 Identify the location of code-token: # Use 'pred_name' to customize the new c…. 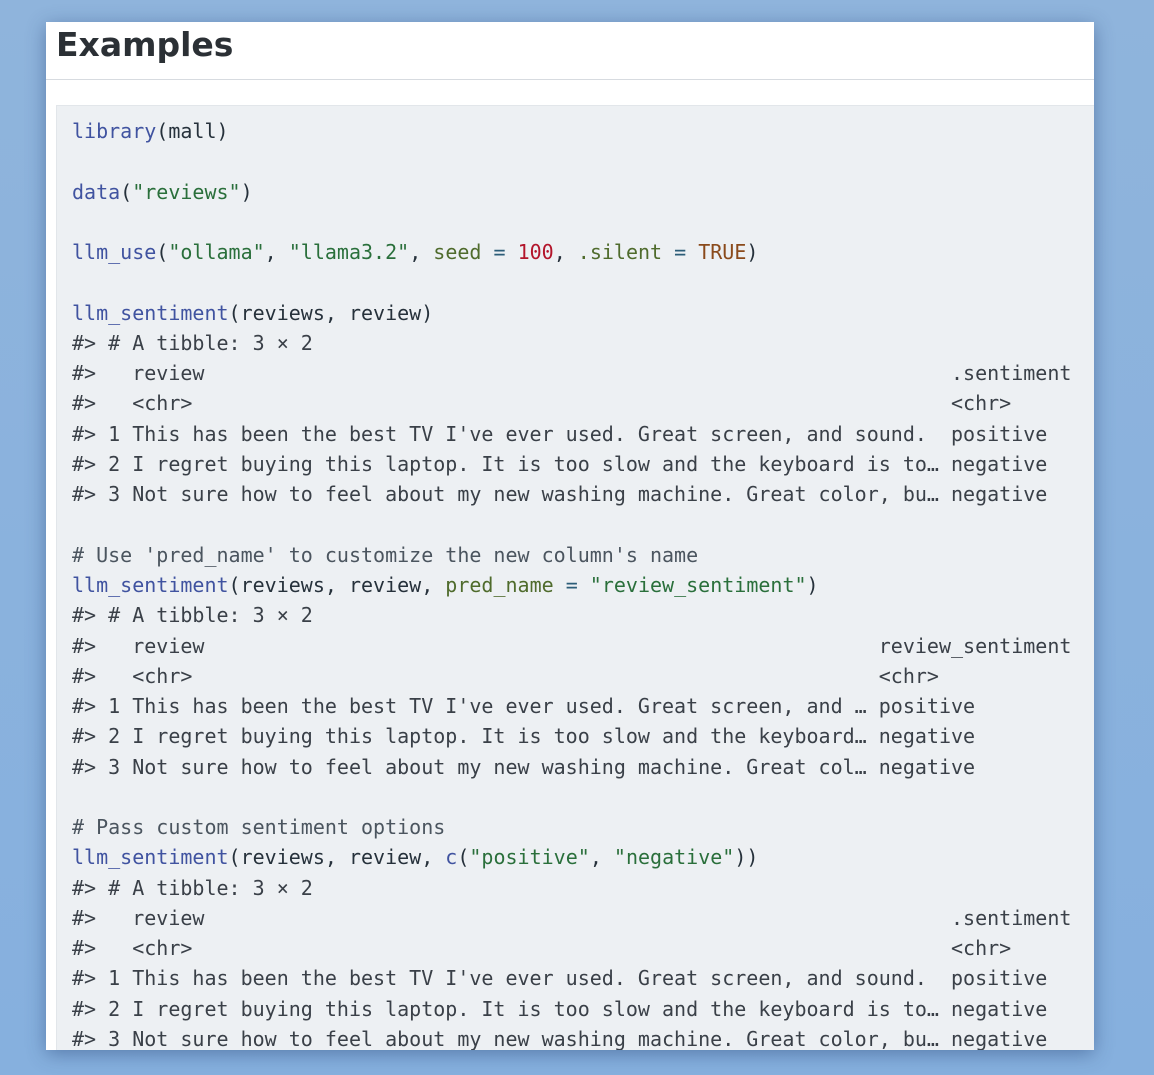
(385, 554).